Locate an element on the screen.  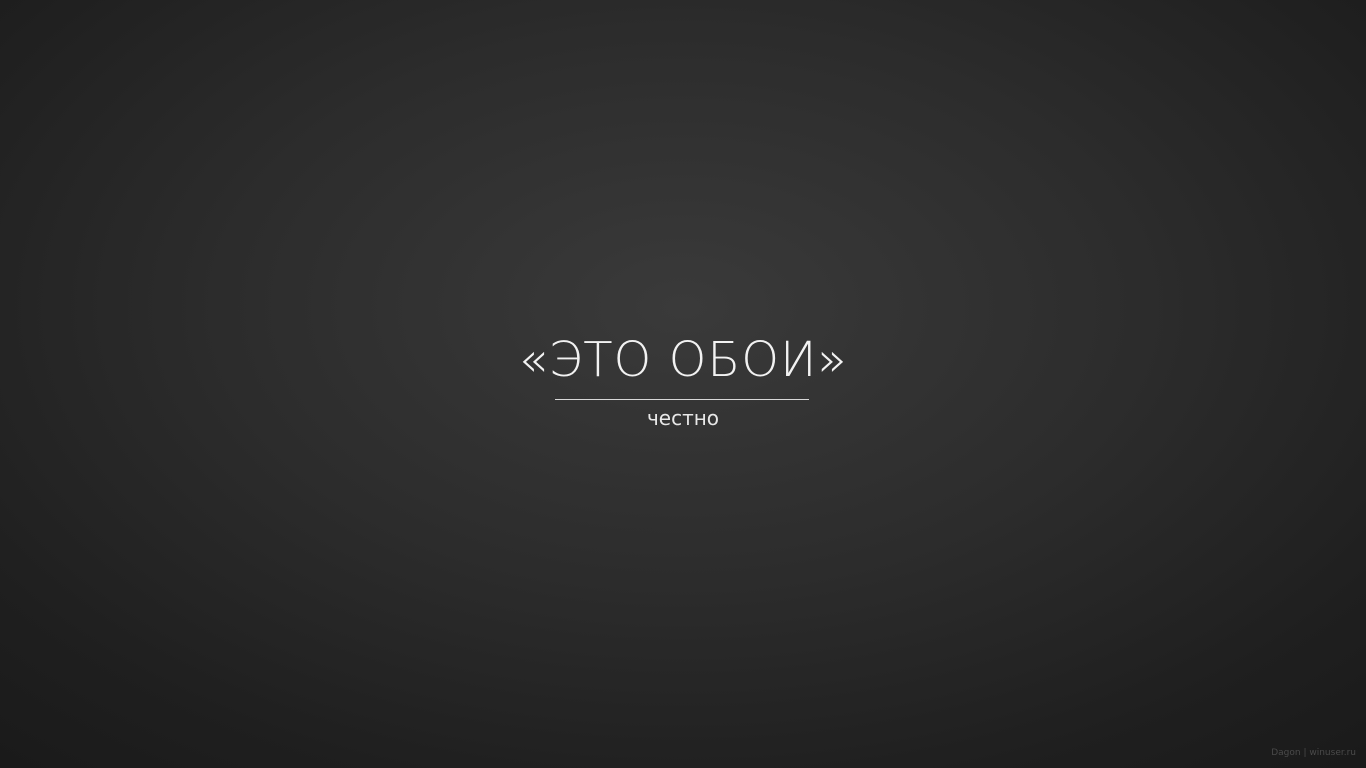
divider-line is located at coordinates (682, 399).